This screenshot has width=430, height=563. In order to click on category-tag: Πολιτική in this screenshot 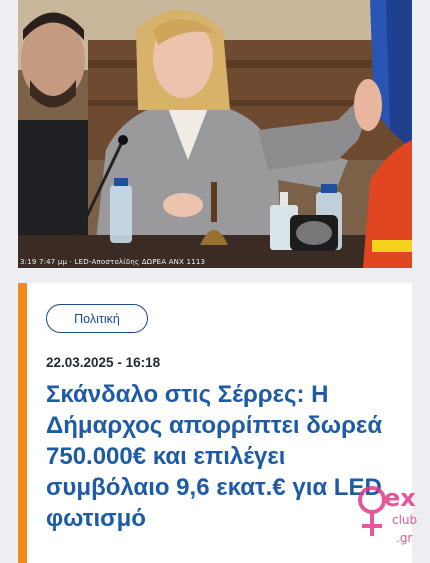, I will do `click(97, 318)`.